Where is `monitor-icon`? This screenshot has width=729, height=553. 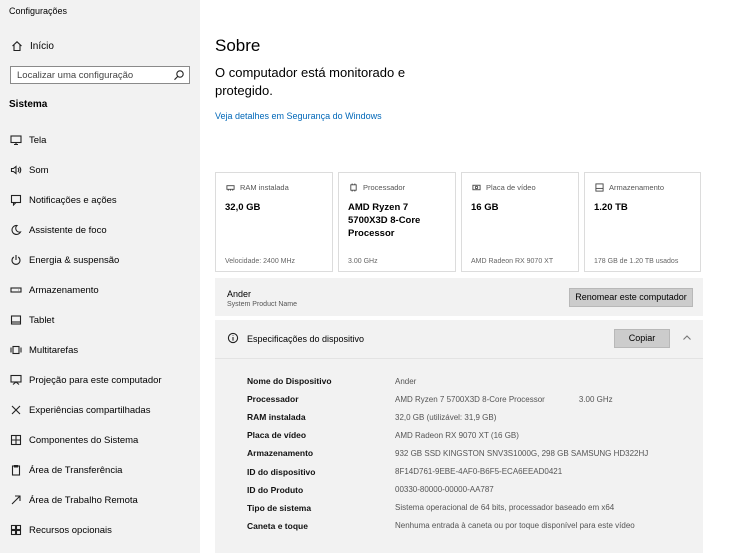
monitor-icon is located at coordinates (16, 140).